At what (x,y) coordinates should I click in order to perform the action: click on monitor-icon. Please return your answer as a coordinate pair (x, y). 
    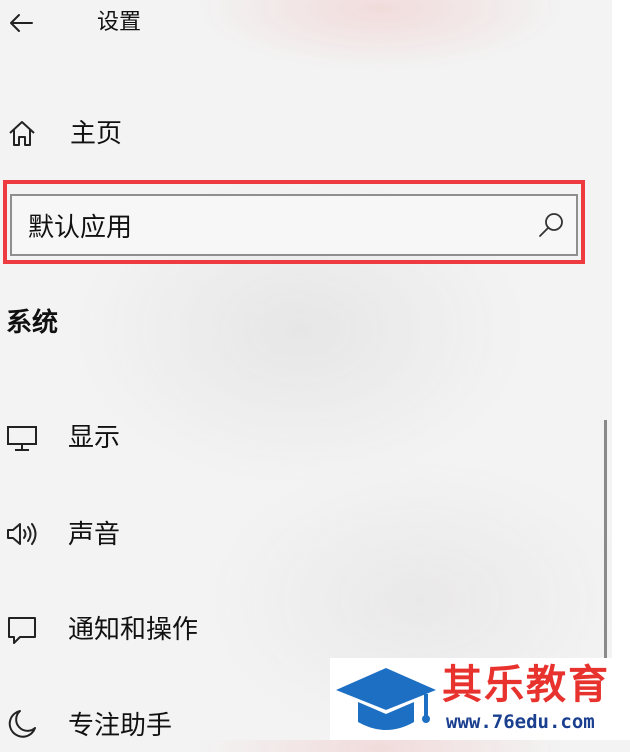
    Looking at the image, I should click on (22, 438).